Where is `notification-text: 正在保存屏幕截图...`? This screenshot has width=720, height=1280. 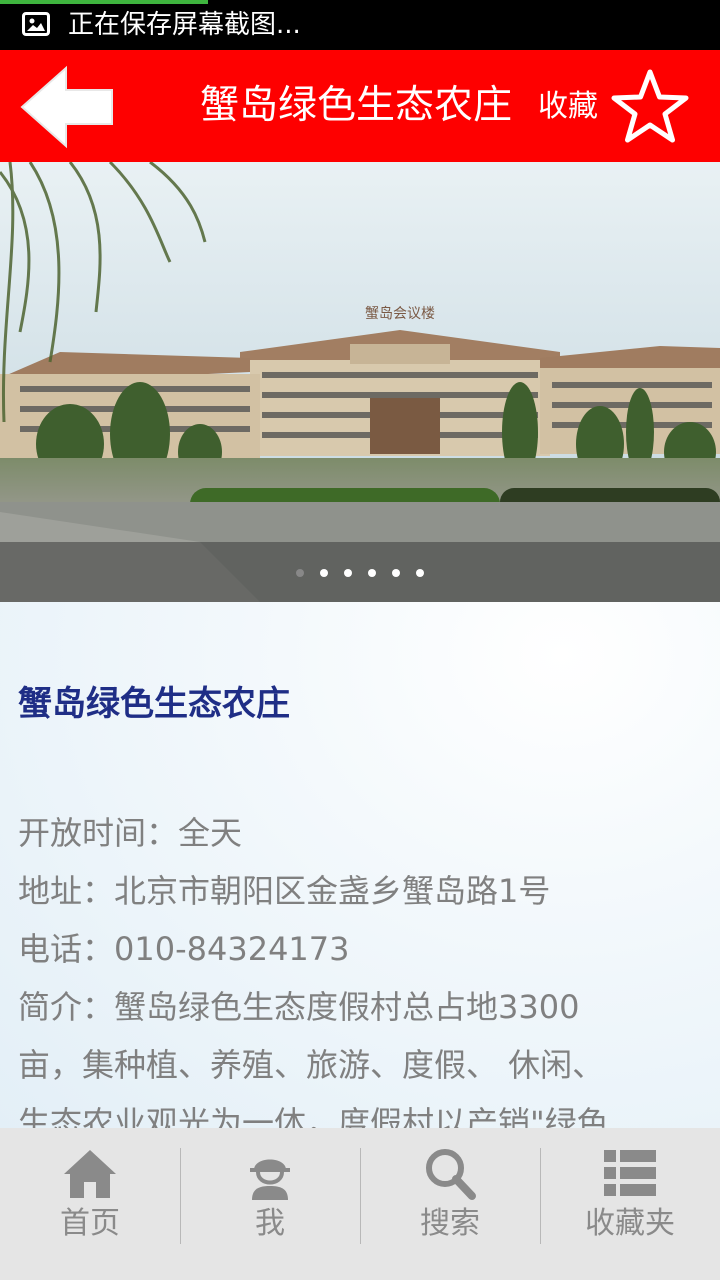
notification-text: 正在保存屏幕截图... is located at coordinates (184, 25).